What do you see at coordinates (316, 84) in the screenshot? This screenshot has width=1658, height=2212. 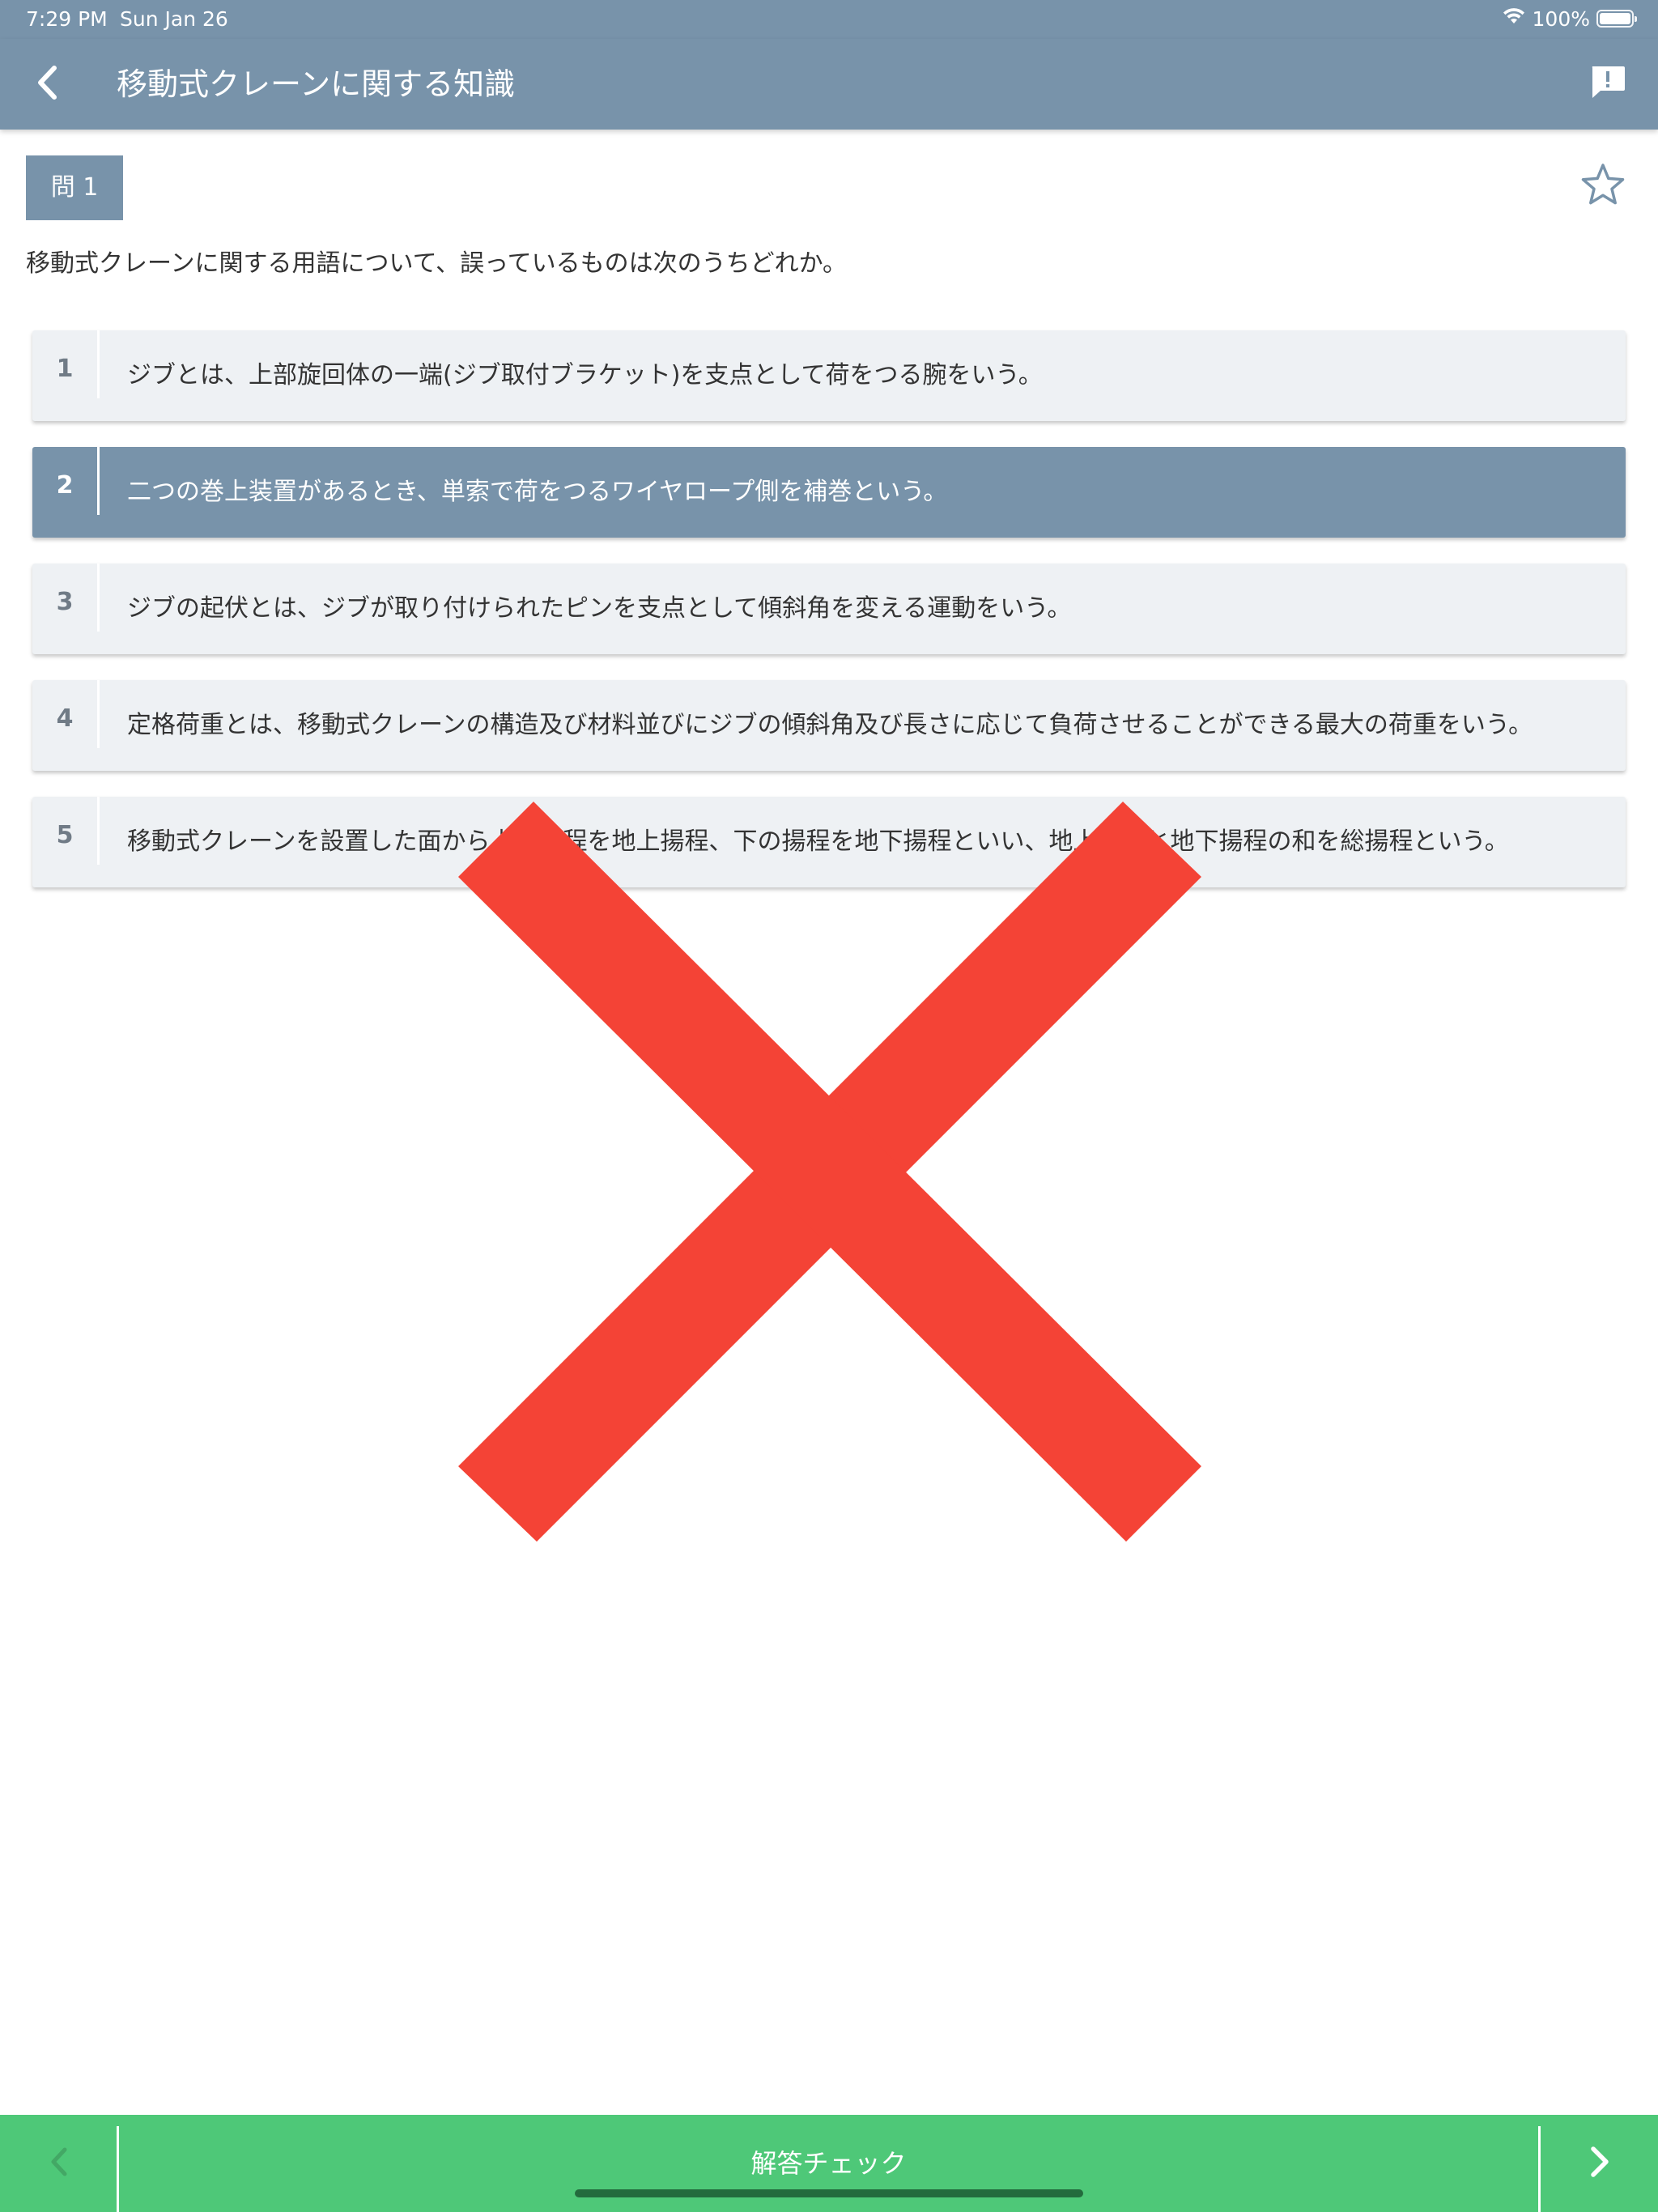 I see `page-title: 移動式クレーンに関する知識` at bounding box center [316, 84].